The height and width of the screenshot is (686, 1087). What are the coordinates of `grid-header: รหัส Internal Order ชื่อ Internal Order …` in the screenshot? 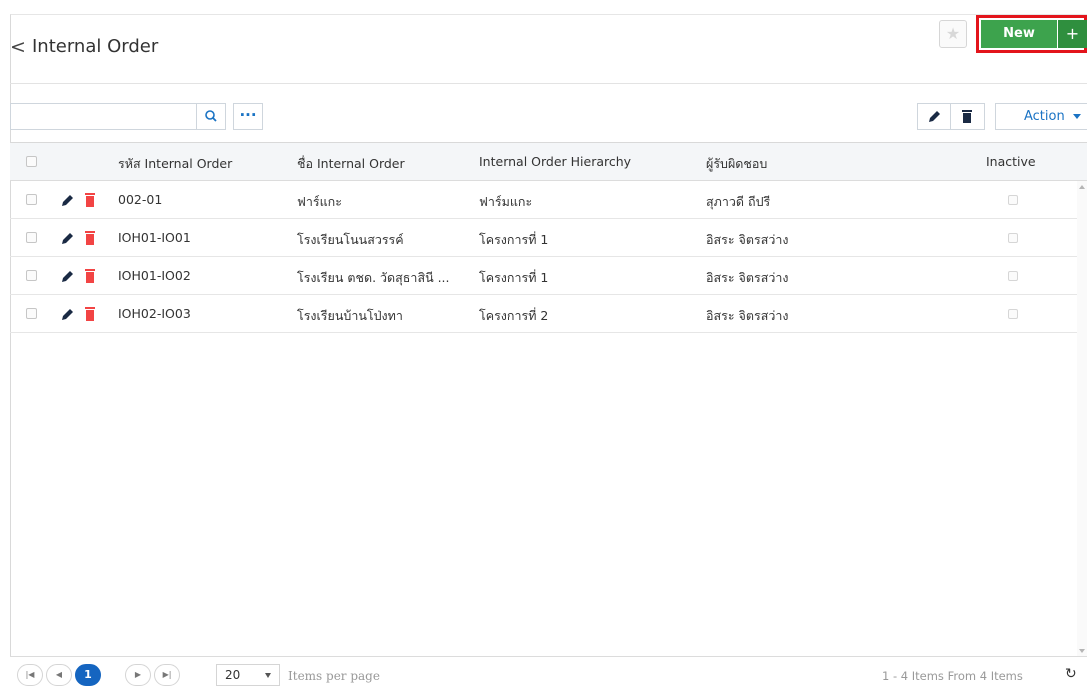 It's located at (548, 162).